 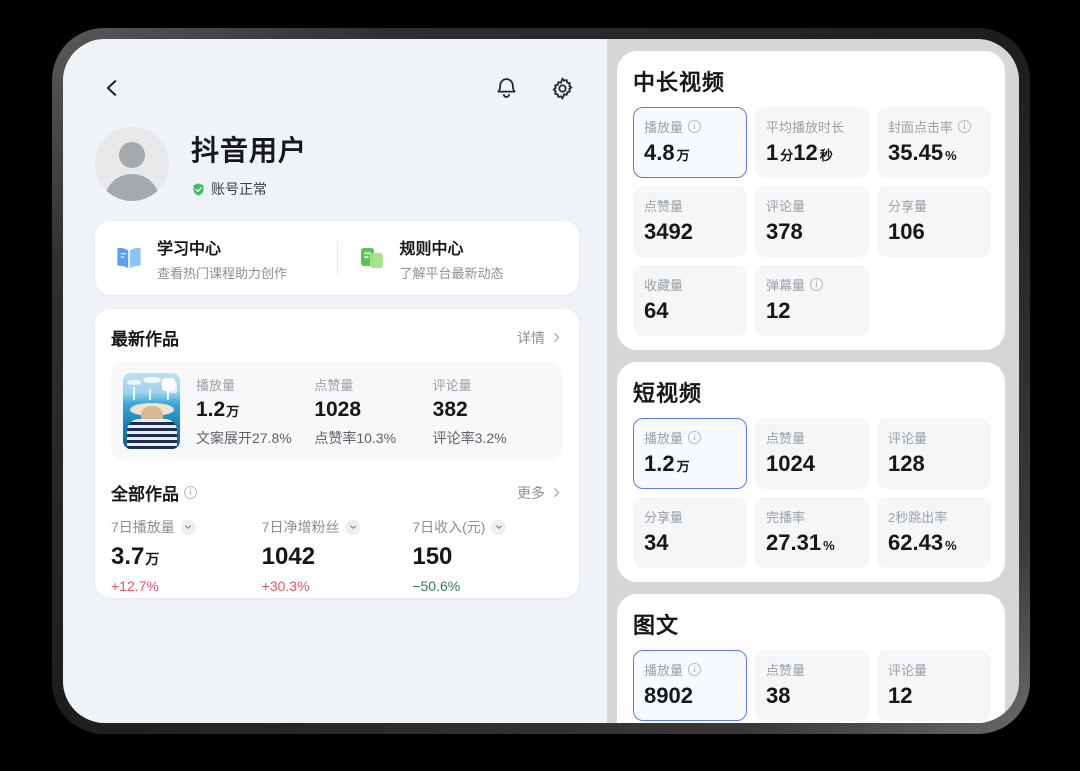 What do you see at coordinates (198, 189) in the screenshot?
I see `shield-check-icon` at bounding box center [198, 189].